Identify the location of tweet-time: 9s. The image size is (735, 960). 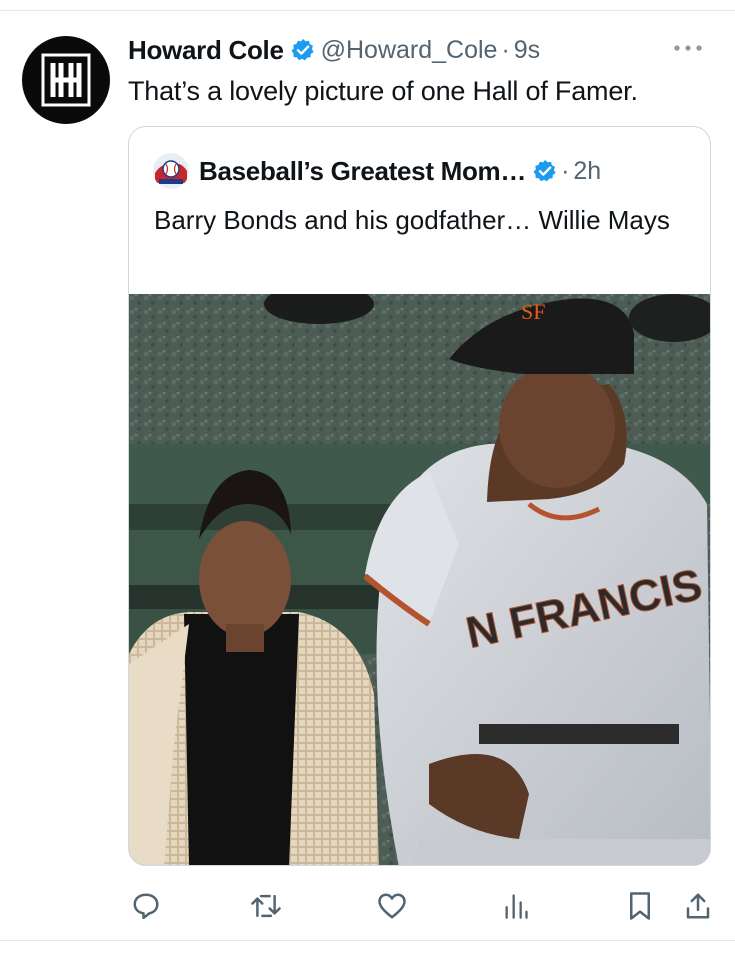
(527, 50).